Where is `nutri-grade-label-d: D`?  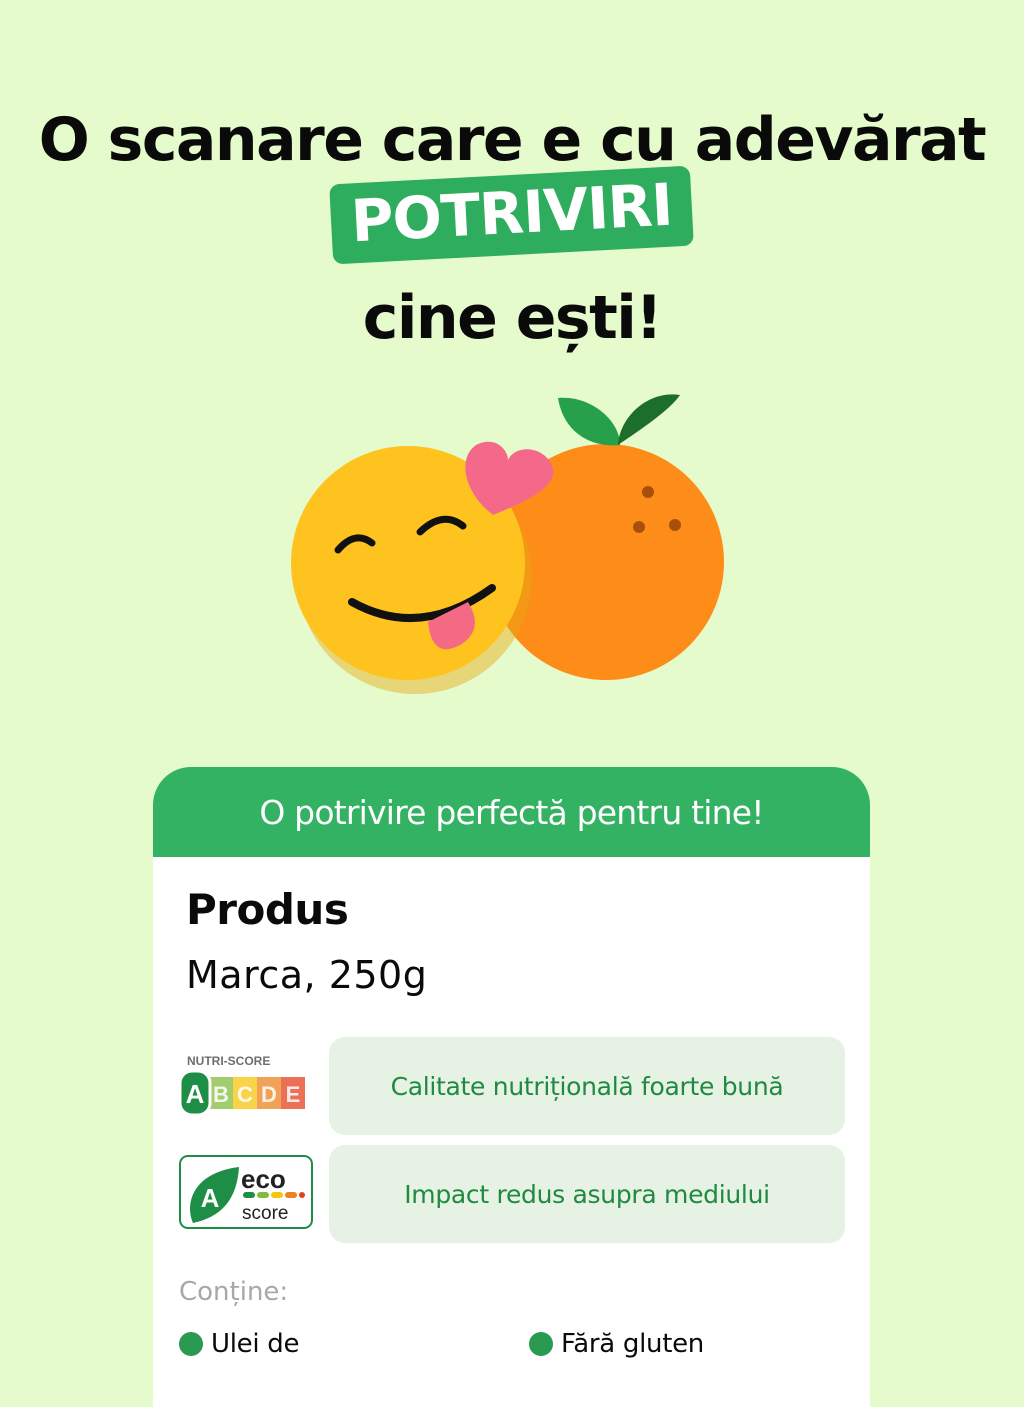 nutri-grade-label-d: D is located at coordinates (269, 1094).